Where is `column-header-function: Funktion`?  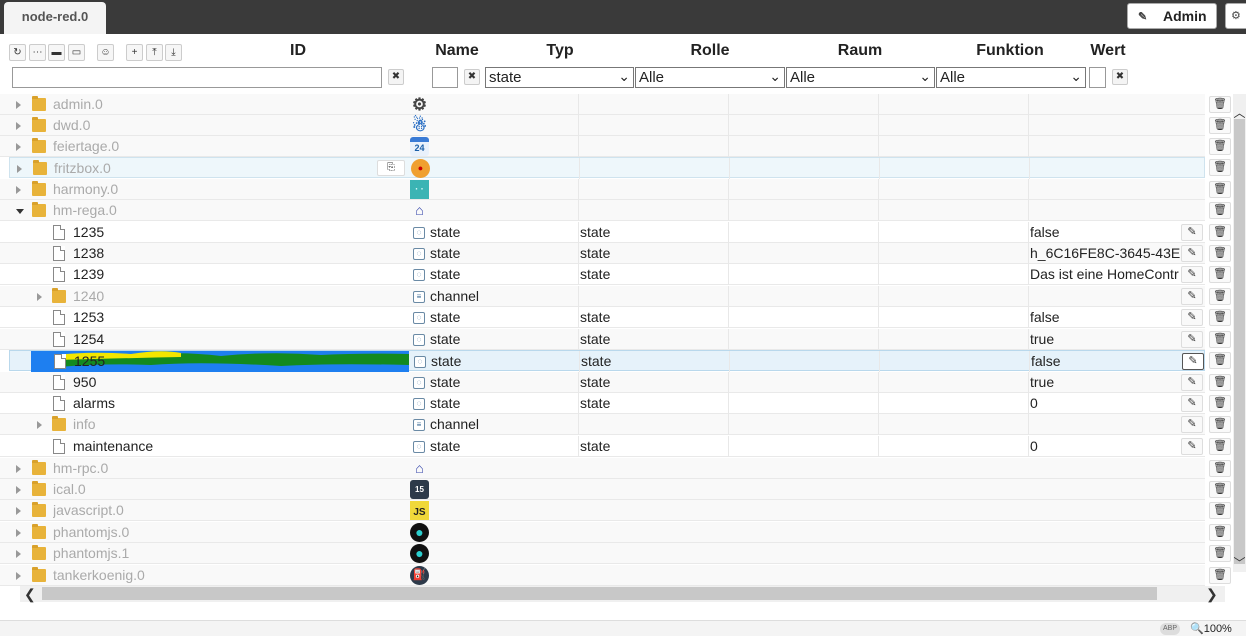 column-header-function: Funktion is located at coordinates (1010, 51).